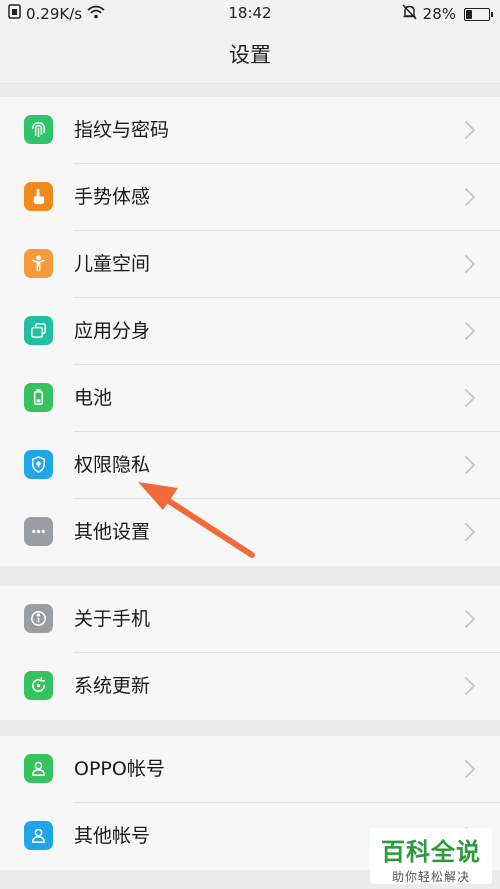 This screenshot has width=500, height=889. What do you see at coordinates (38, 531) in the screenshot?
I see `more-dots-icon` at bounding box center [38, 531].